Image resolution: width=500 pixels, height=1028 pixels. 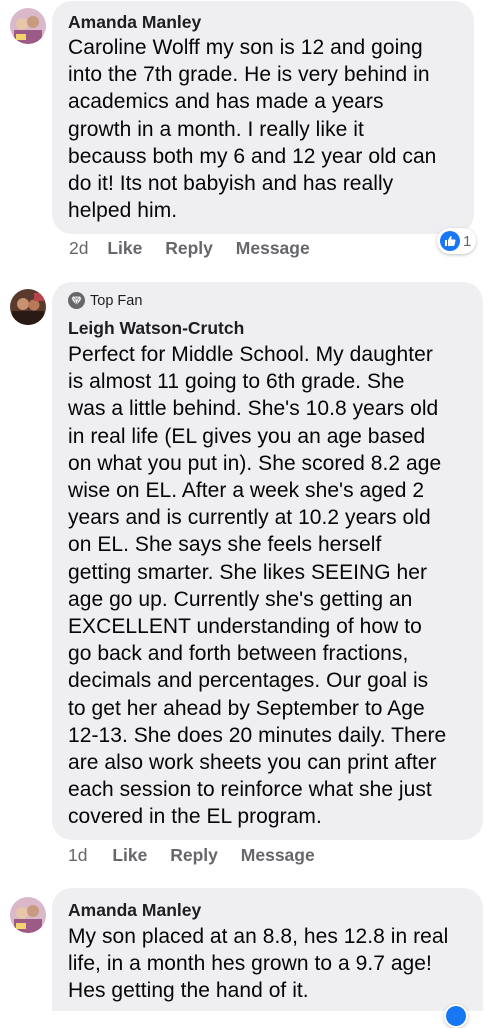 I want to click on comment-timestamp: 1d, so click(x=77, y=855).